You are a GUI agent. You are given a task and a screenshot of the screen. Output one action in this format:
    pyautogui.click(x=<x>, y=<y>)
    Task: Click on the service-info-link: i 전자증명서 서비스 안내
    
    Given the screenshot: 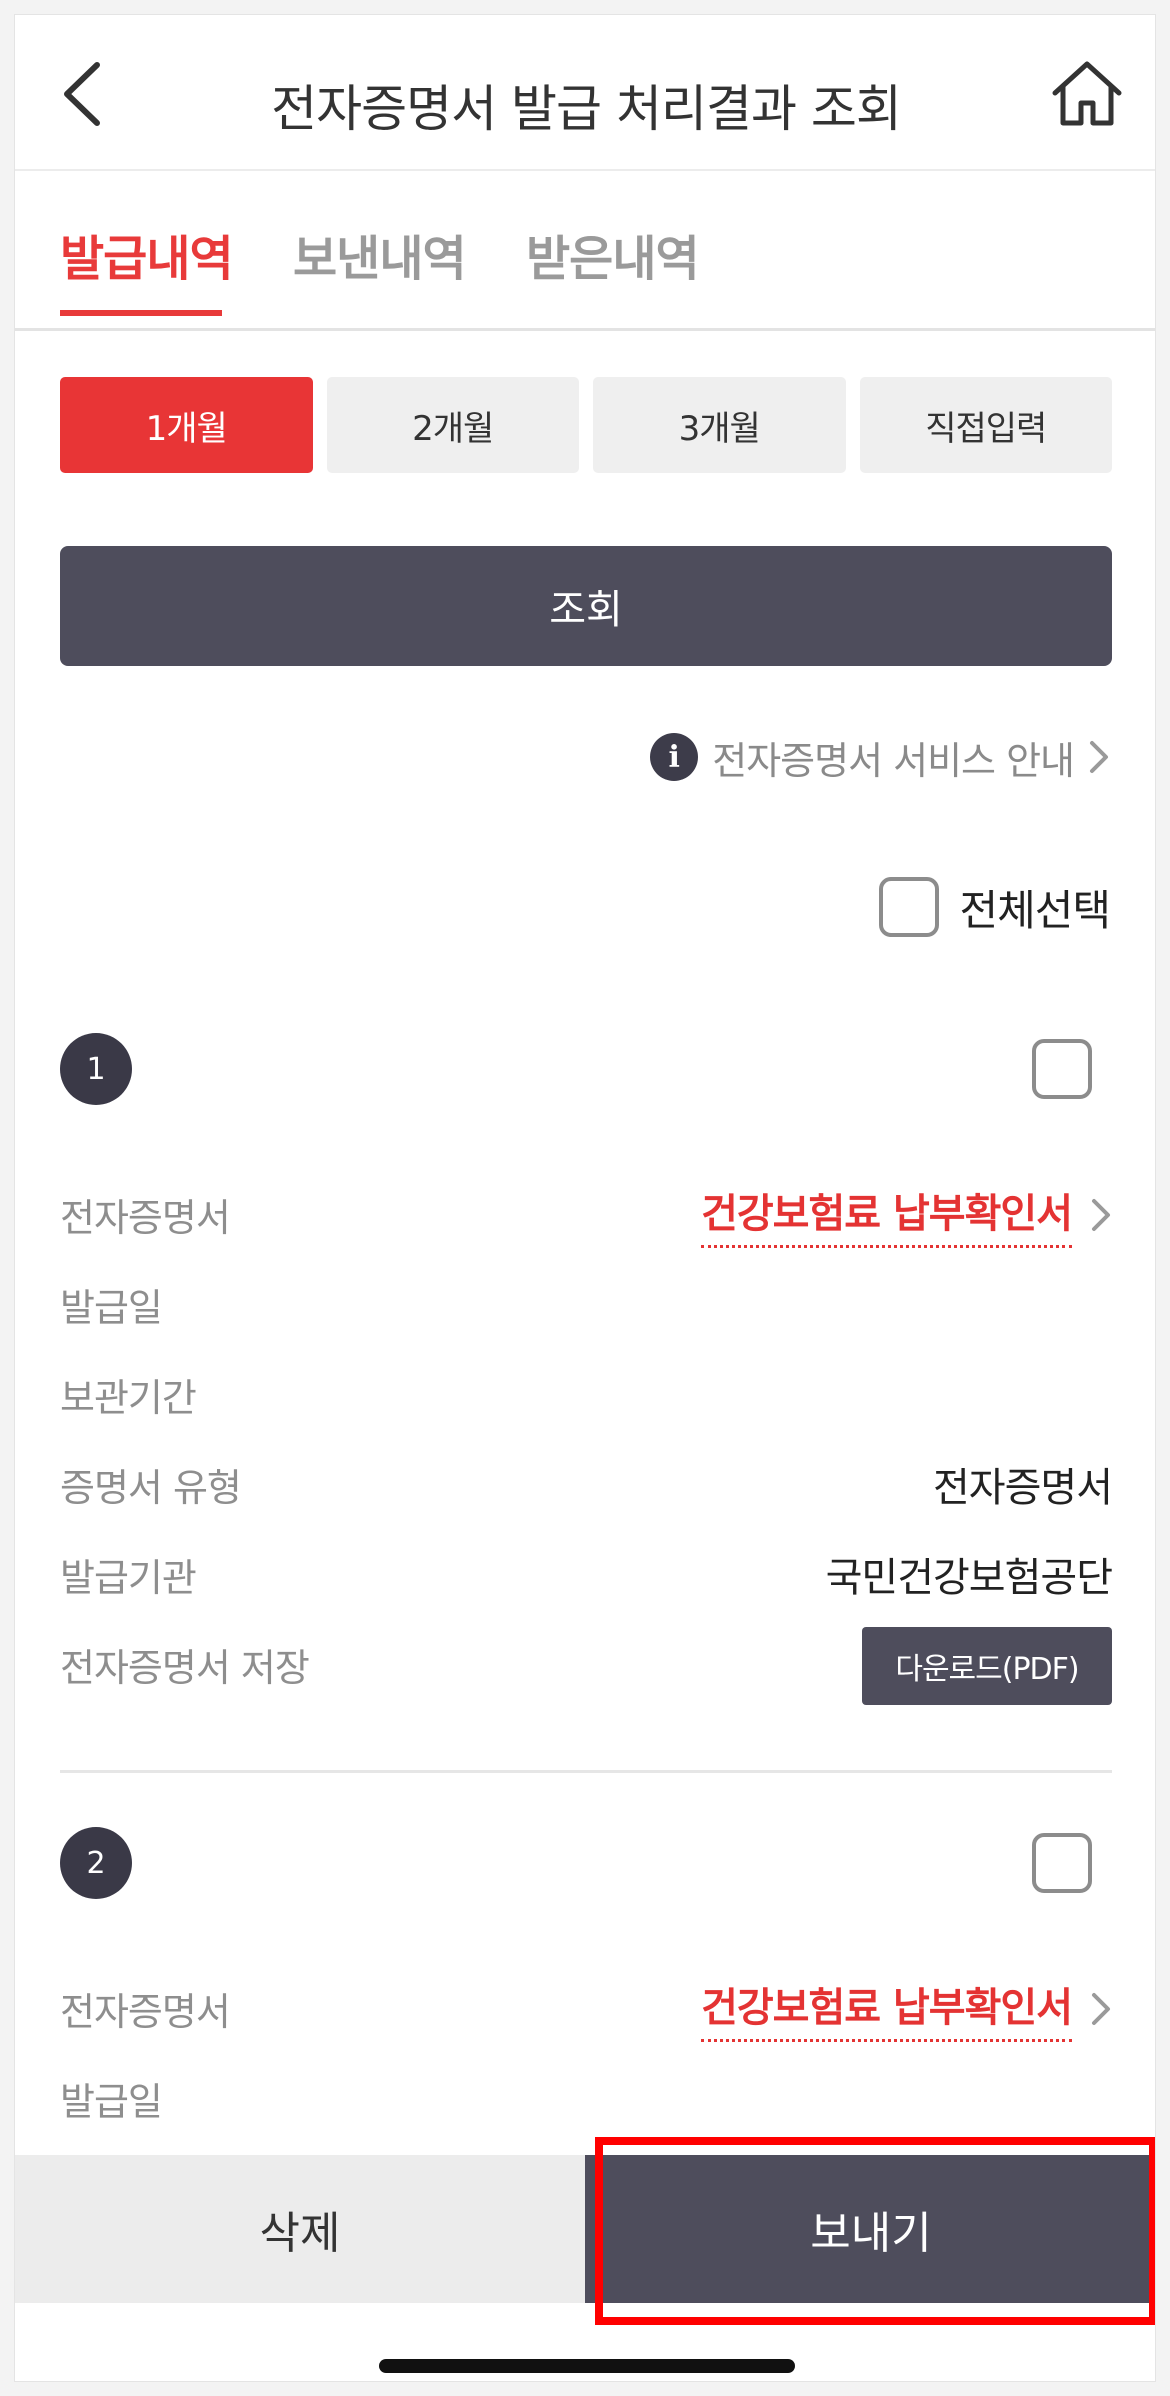 What is the action you would take?
    pyautogui.click(x=880, y=757)
    